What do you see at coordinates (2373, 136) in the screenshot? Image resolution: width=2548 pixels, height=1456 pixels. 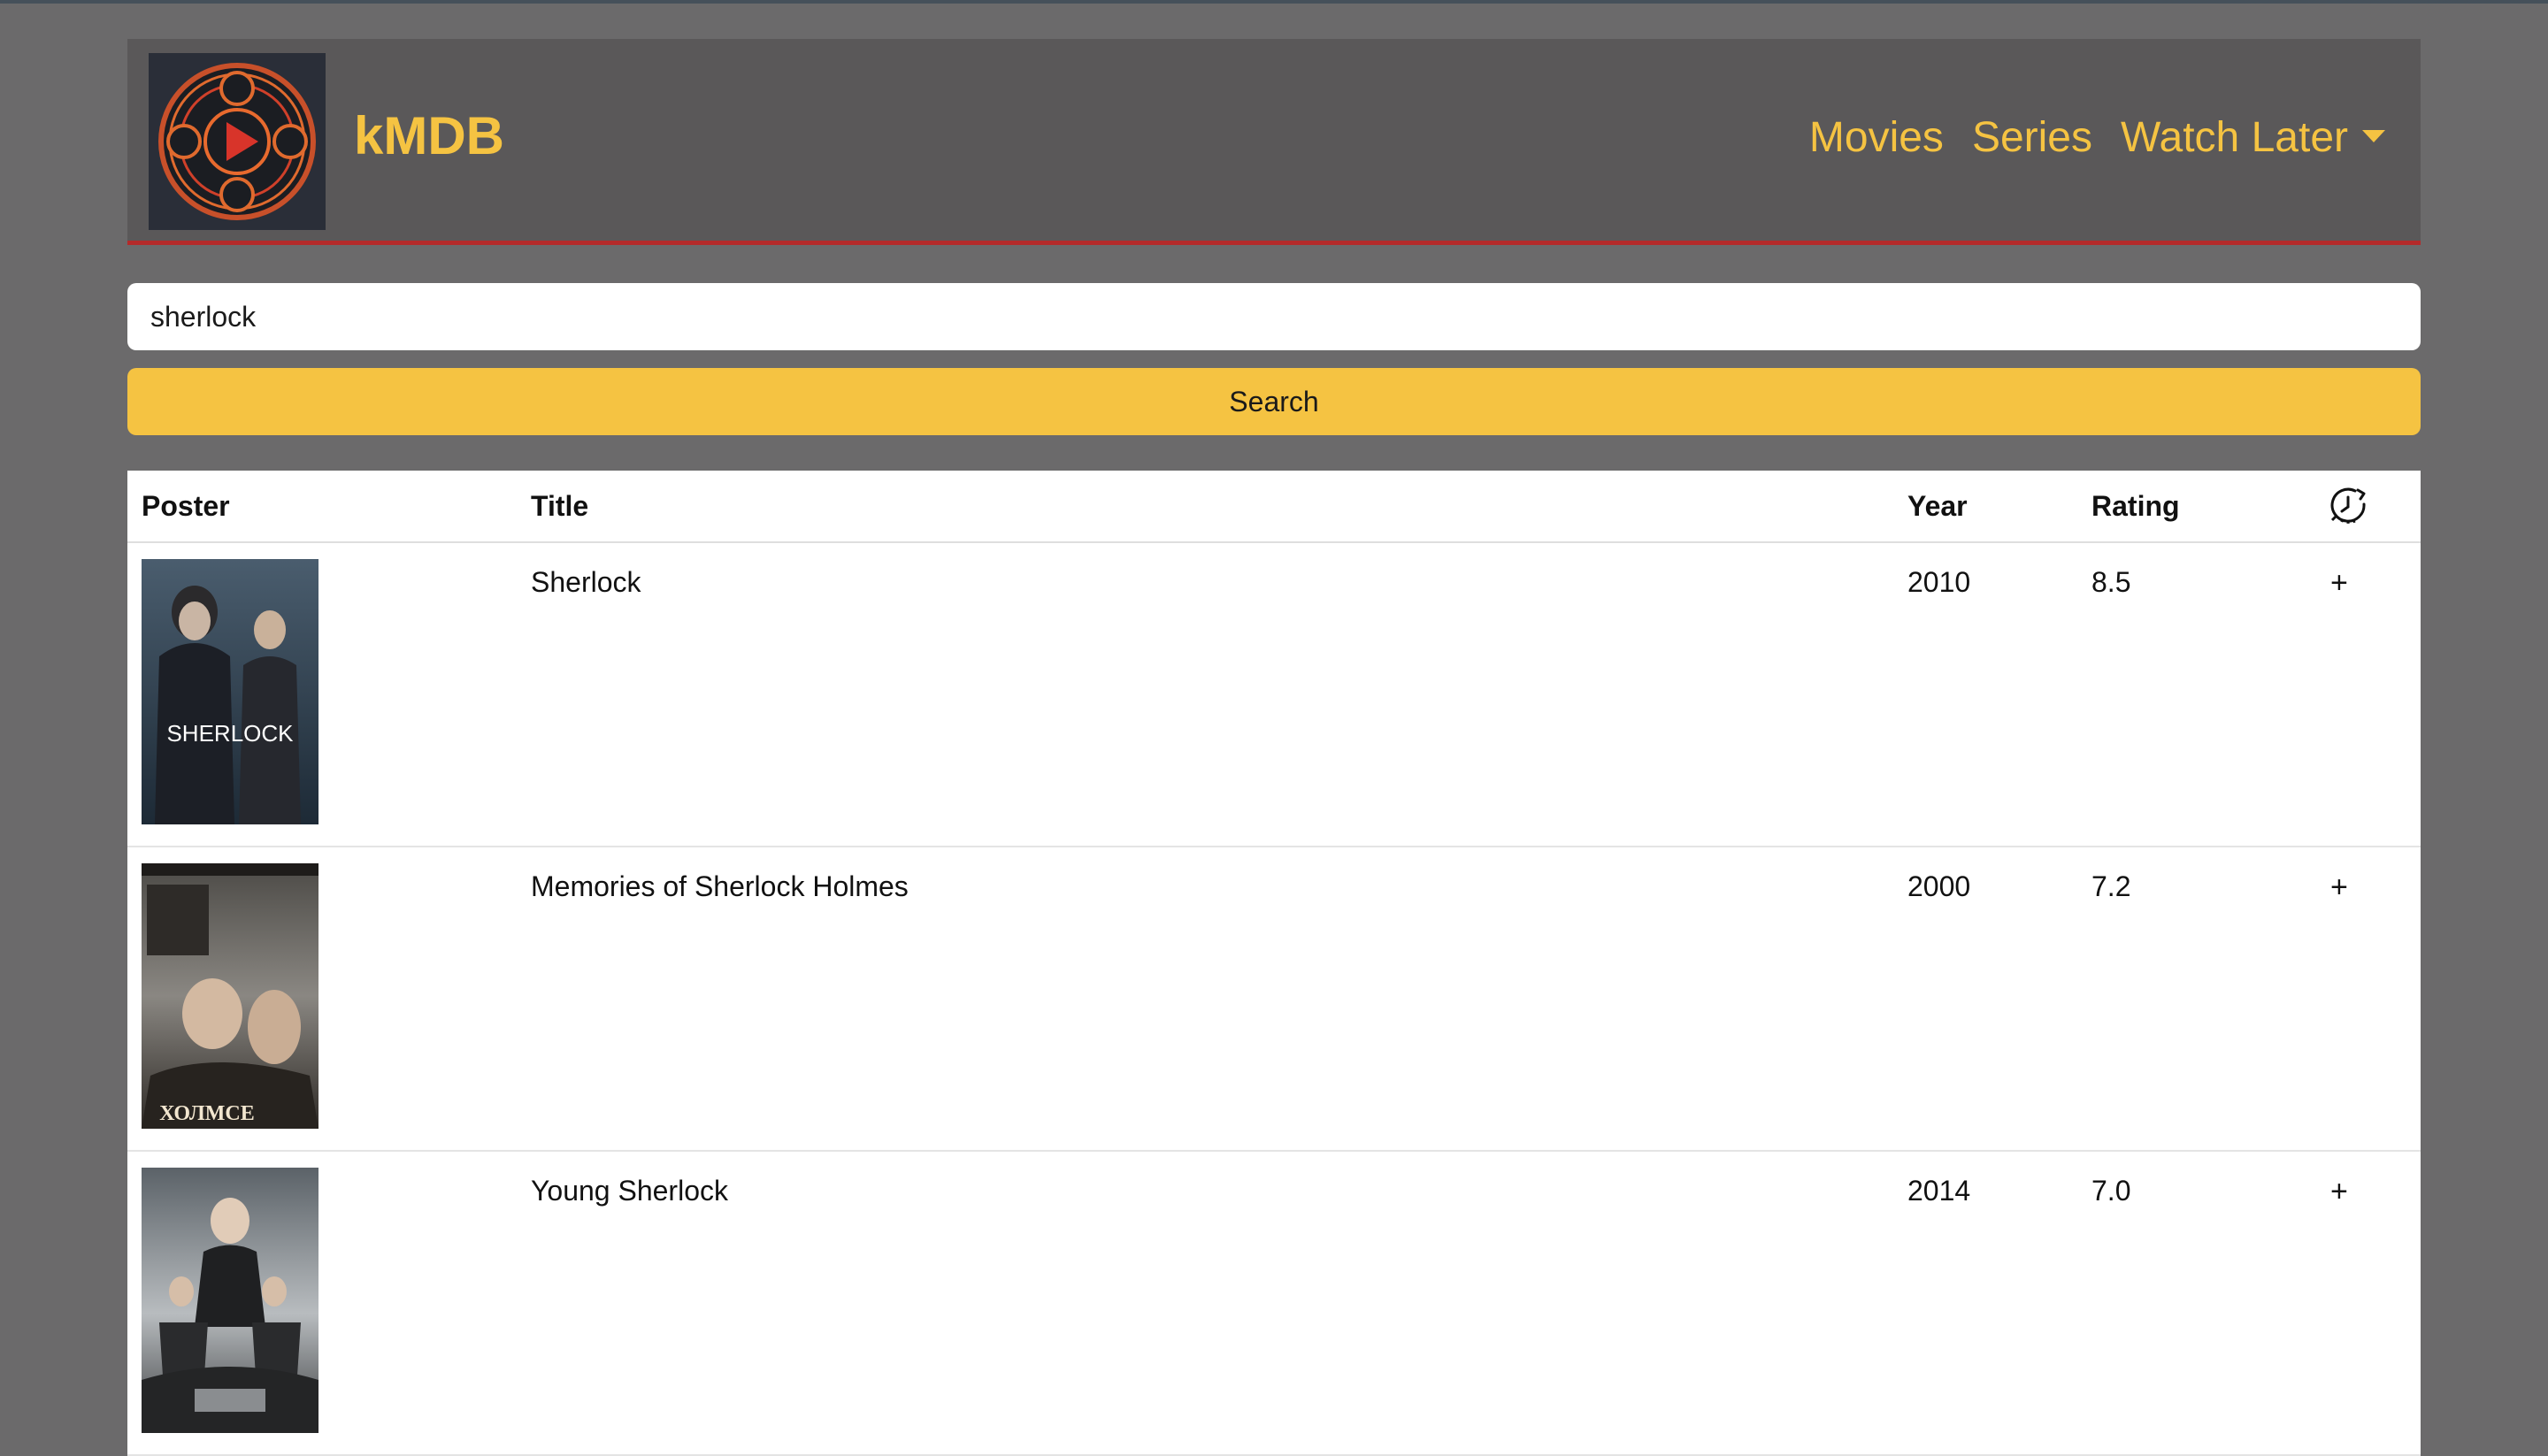 I see `caret-down-icon` at bounding box center [2373, 136].